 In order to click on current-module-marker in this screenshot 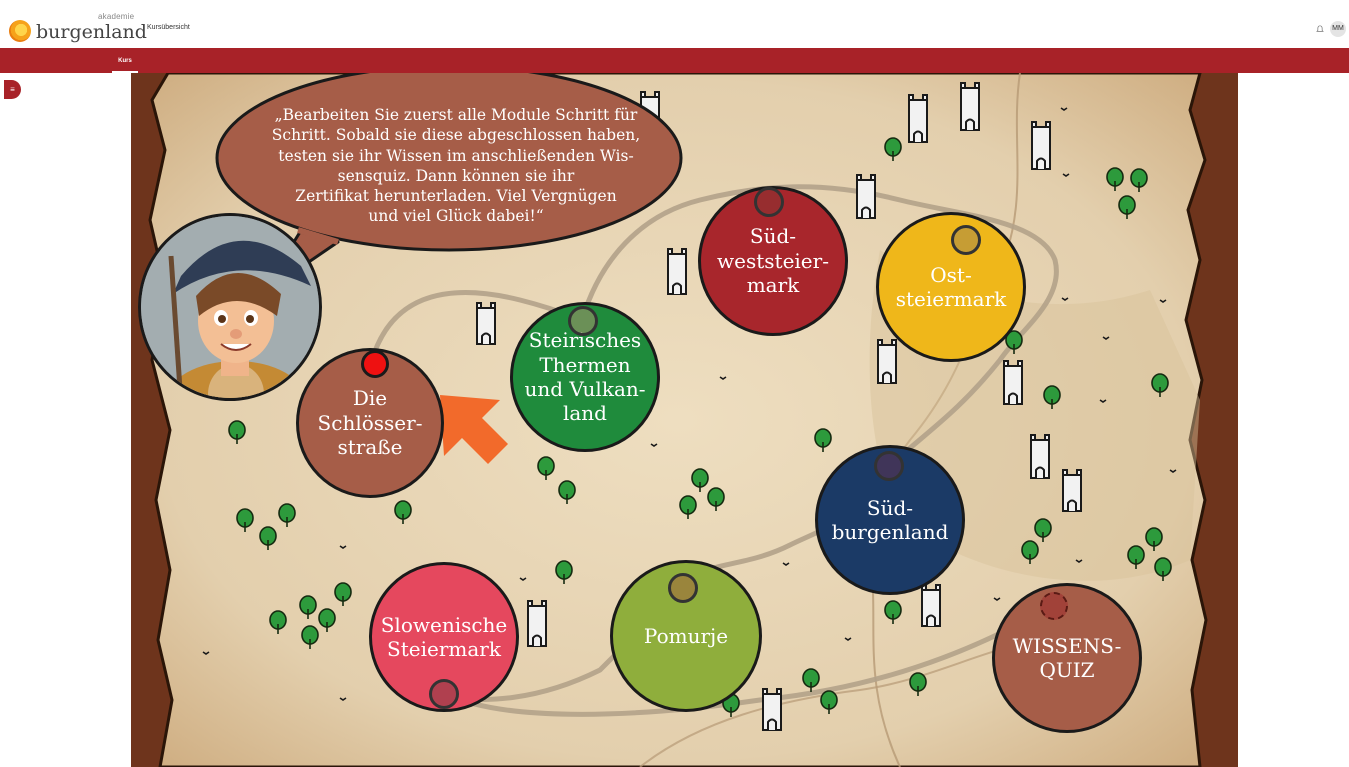, I will do `click(375, 364)`.